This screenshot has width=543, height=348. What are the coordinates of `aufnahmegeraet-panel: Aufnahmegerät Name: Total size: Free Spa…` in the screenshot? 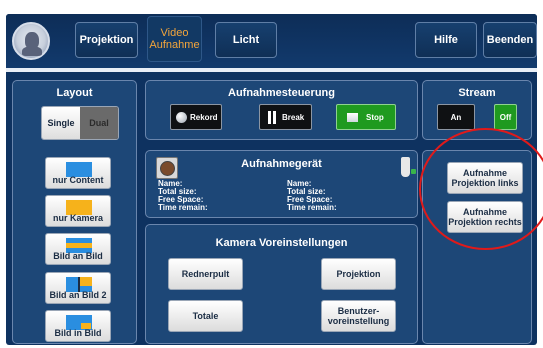 It's located at (281, 184).